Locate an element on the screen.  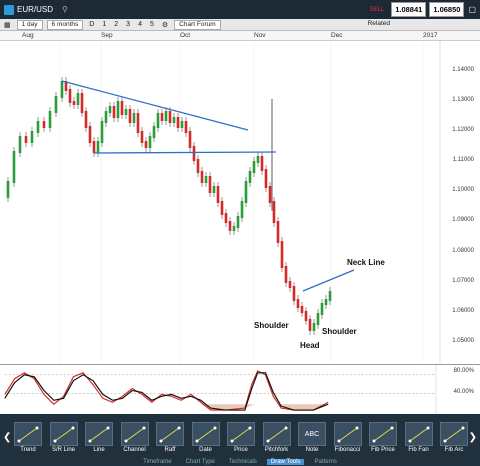
tab-draw-tools: Draw Tools is located at coordinates (285, 462).